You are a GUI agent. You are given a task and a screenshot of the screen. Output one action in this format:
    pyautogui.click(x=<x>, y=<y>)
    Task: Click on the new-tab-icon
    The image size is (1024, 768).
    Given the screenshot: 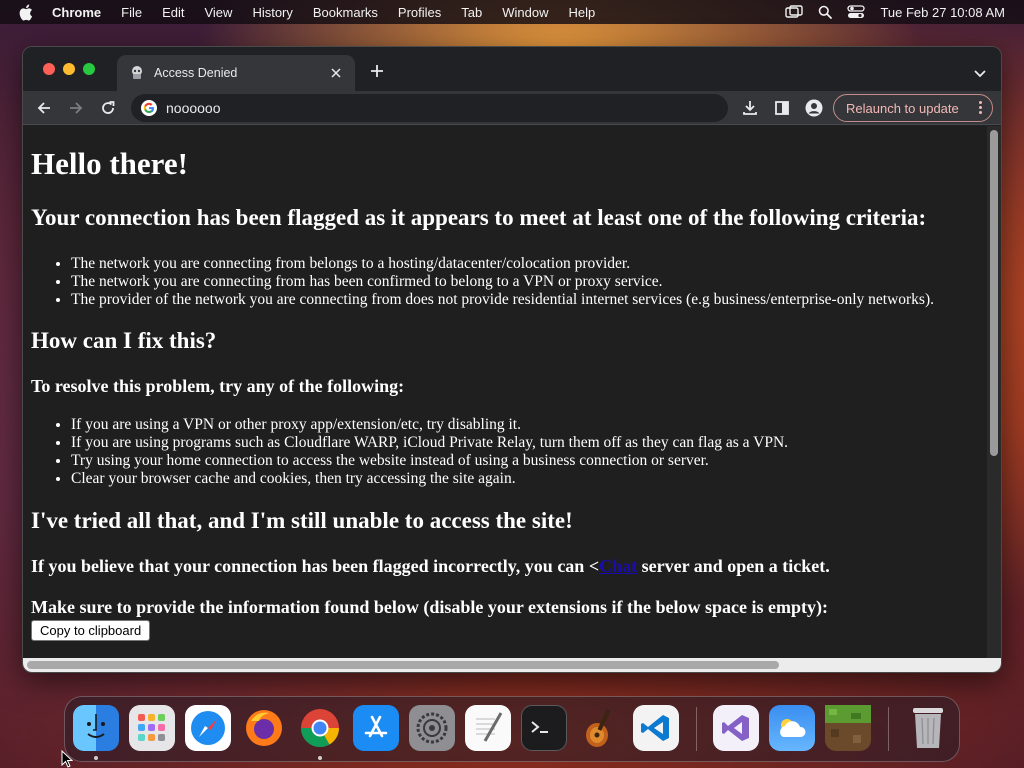 What is the action you would take?
    pyautogui.click(x=377, y=71)
    